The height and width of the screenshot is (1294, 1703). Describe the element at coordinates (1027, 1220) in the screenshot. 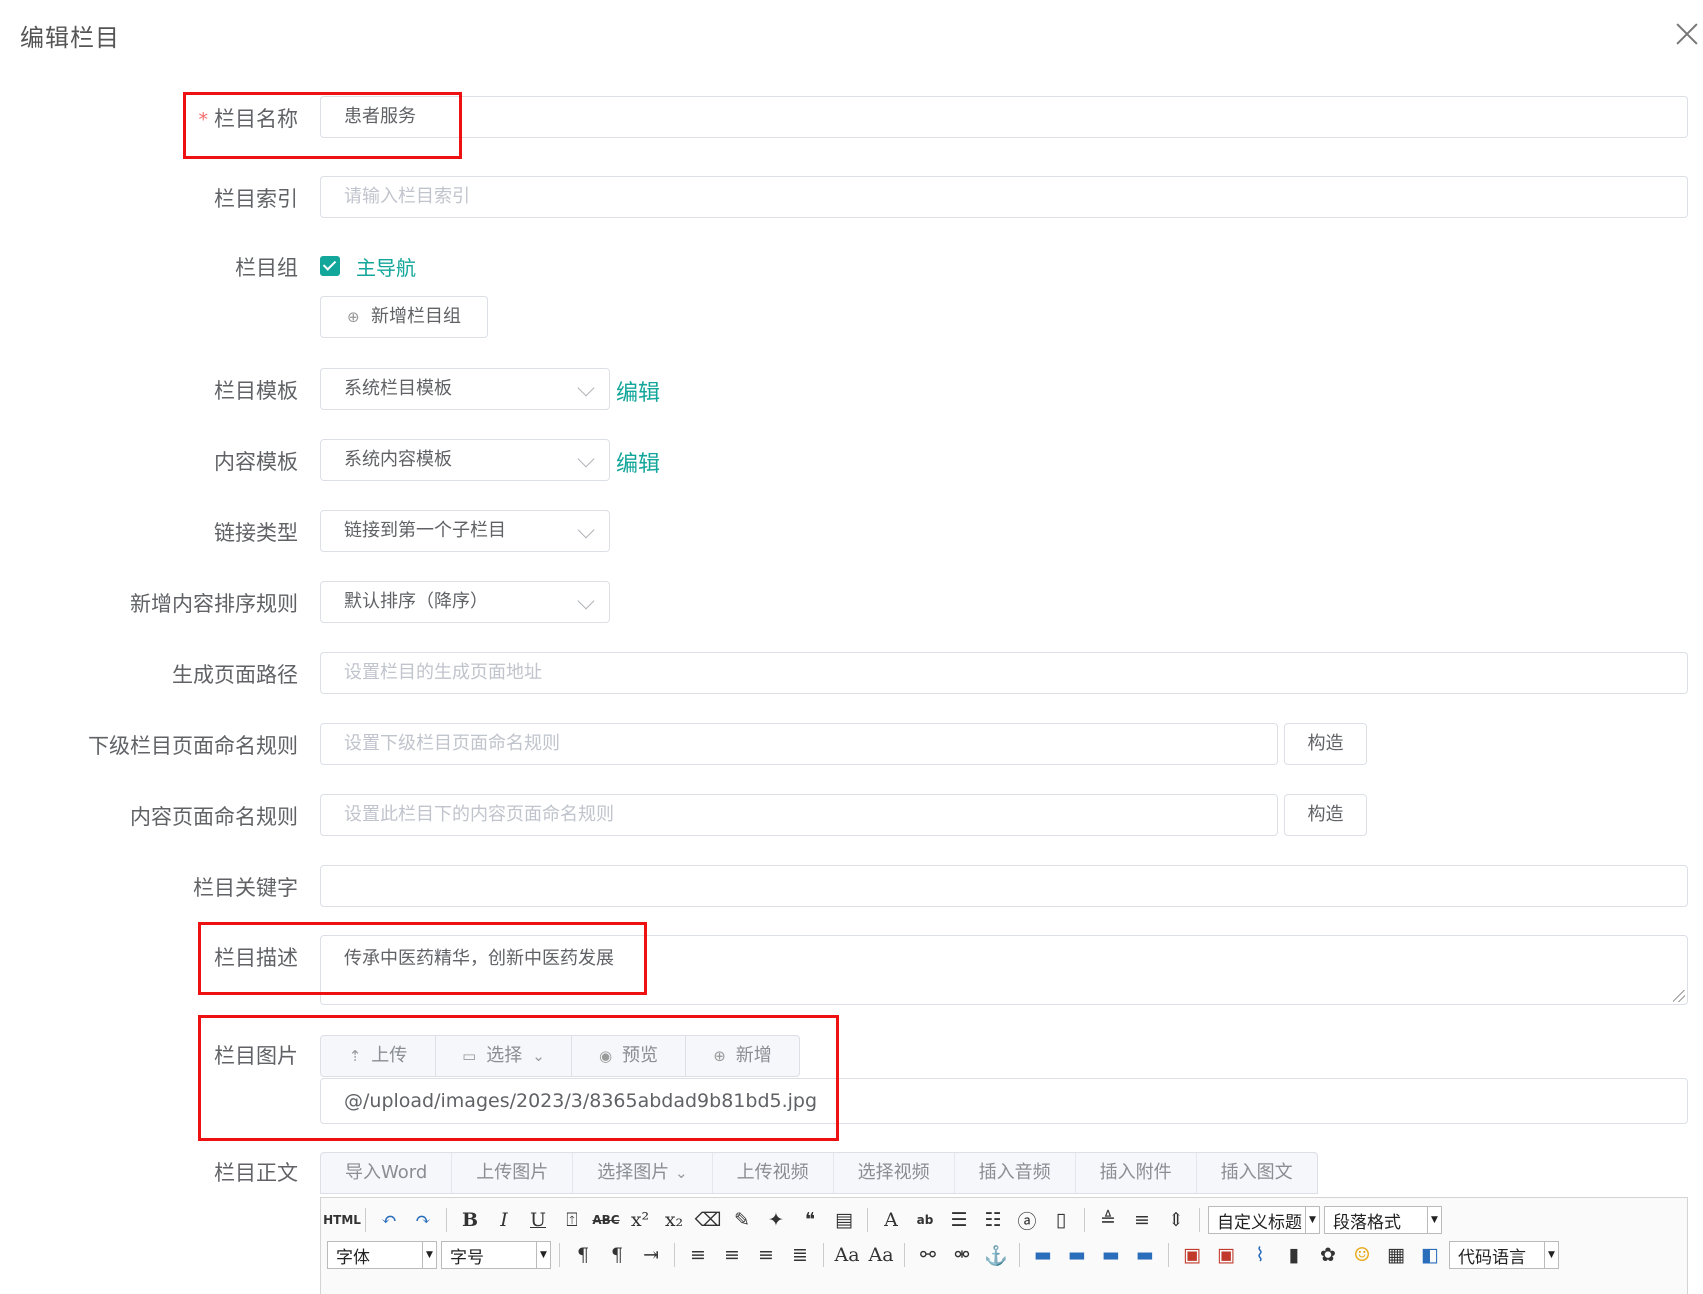

I see `select-all-icon: ⓐ` at that location.